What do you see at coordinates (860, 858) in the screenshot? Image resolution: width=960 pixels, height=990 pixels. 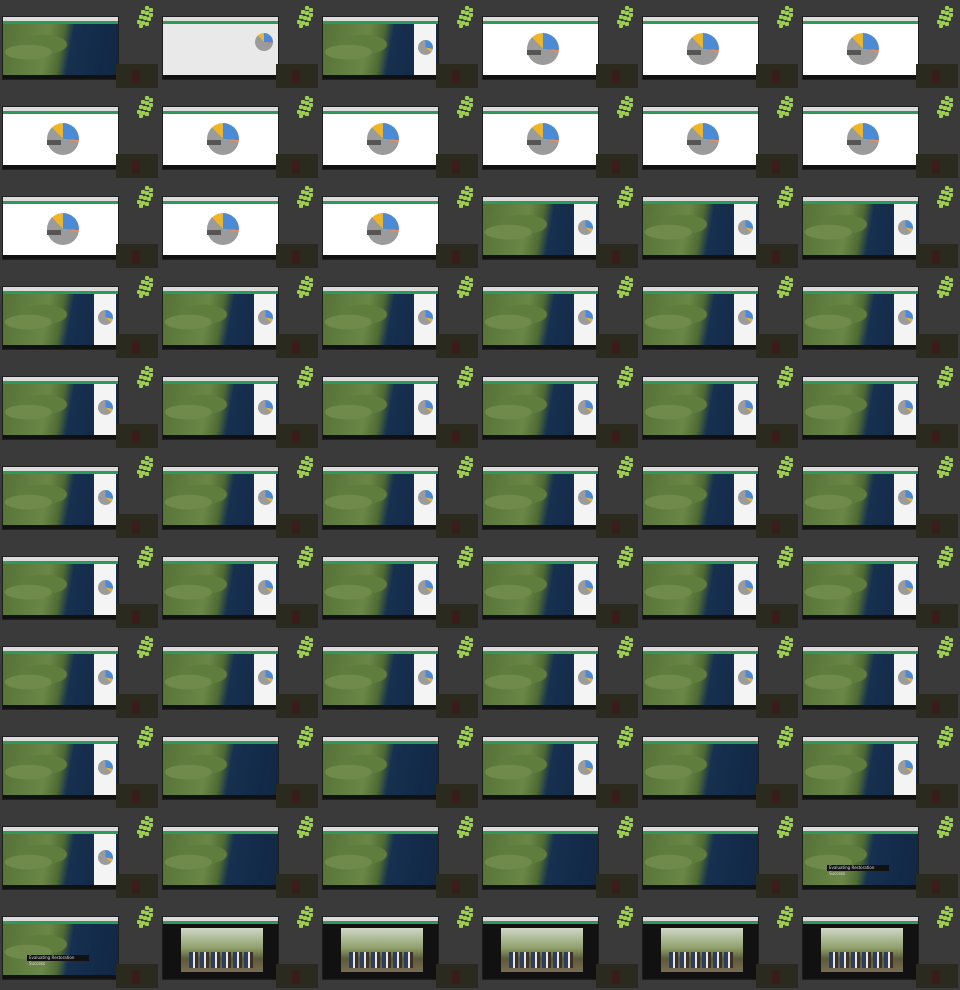 I see `screen-capture: Evaluating Restoration Success` at bounding box center [860, 858].